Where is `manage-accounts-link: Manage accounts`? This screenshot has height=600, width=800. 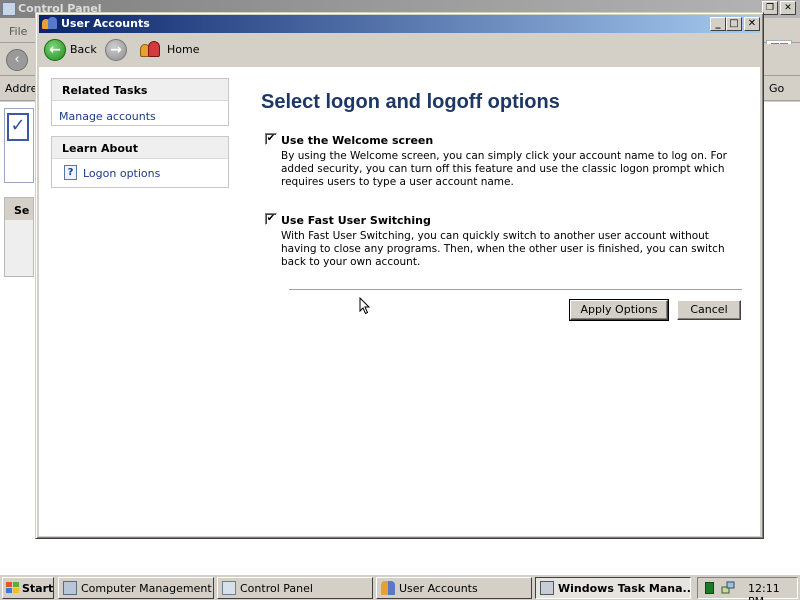 manage-accounts-link: Manage accounts is located at coordinates (107, 116).